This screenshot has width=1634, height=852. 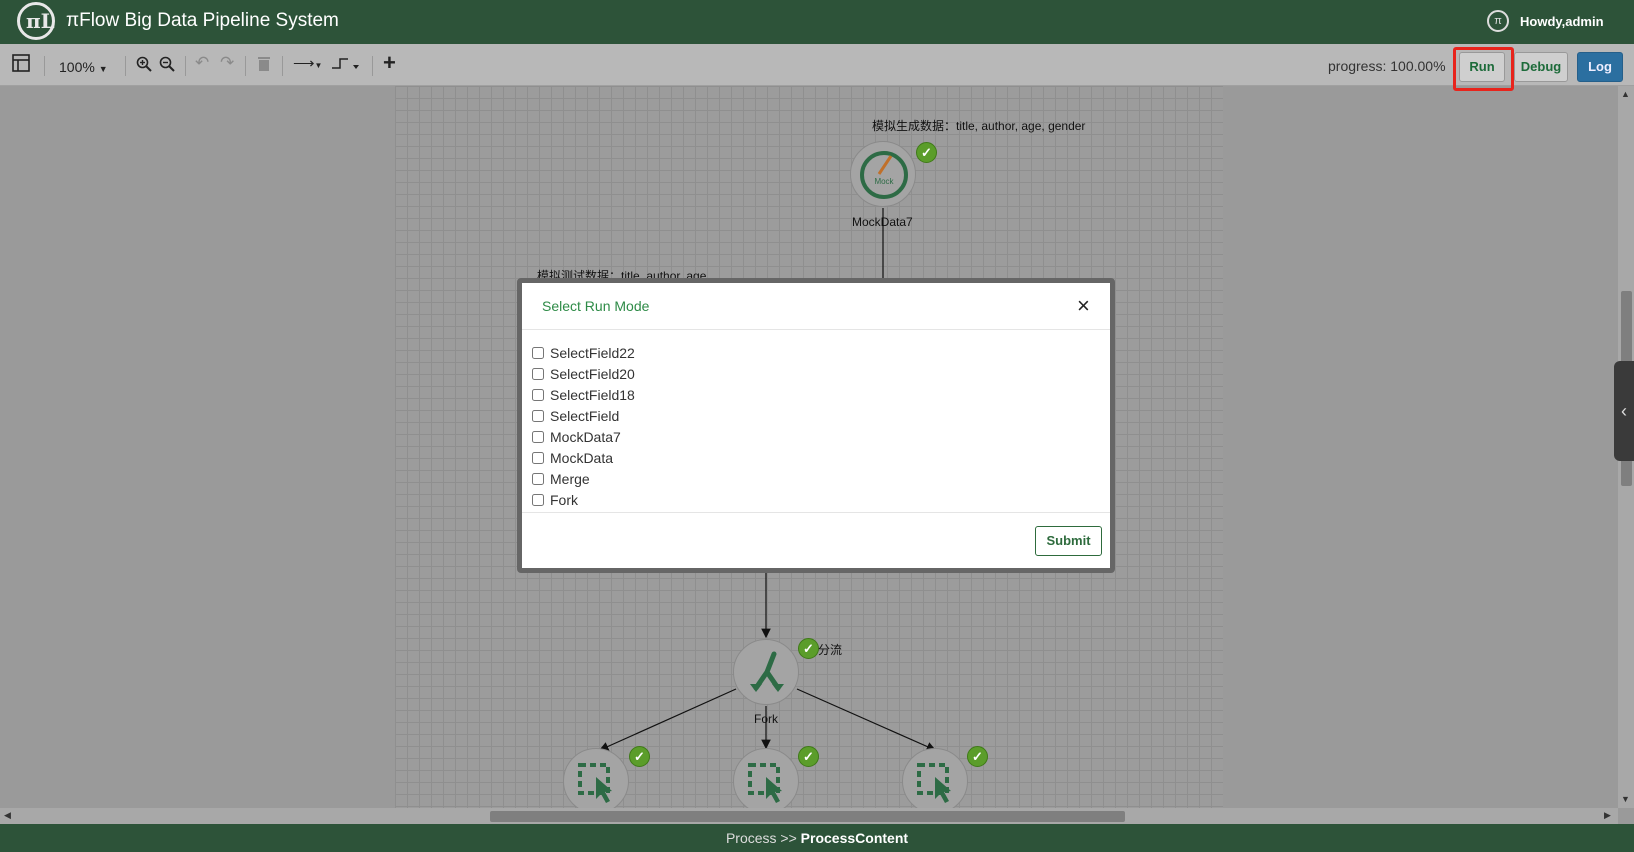 What do you see at coordinates (1625, 799) in the screenshot?
I see `scroll-down-icon: ▼` at bounding box center [1625, 799].